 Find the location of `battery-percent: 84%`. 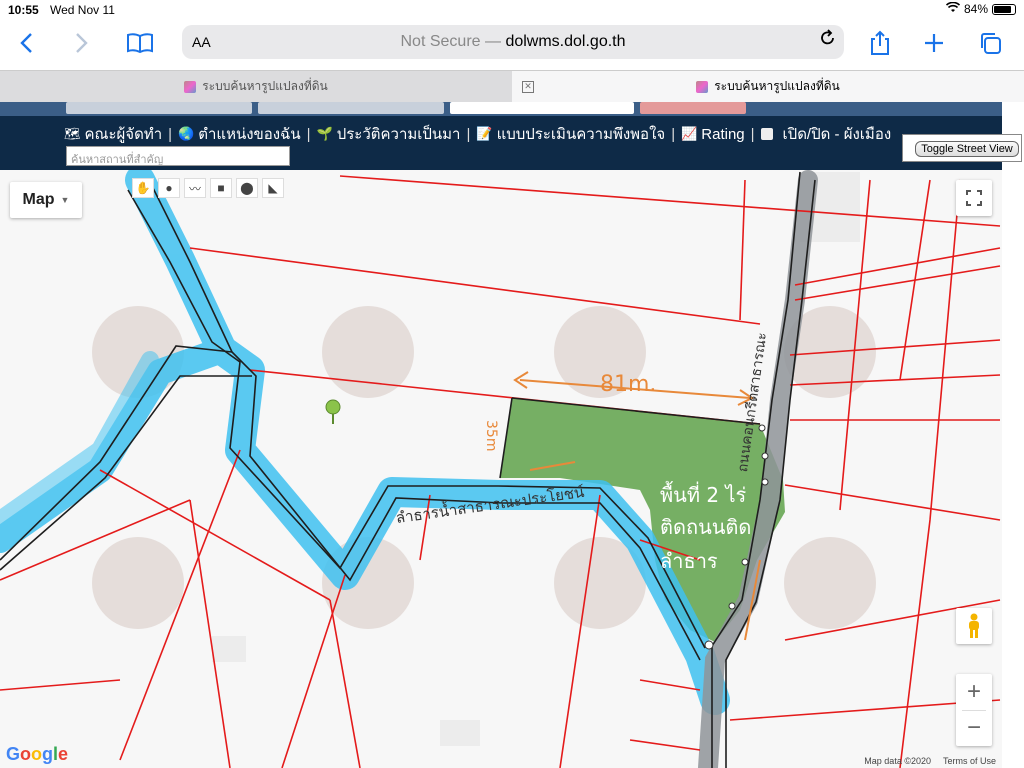

battery-percent: 84% is located at coordinates (975, 9).